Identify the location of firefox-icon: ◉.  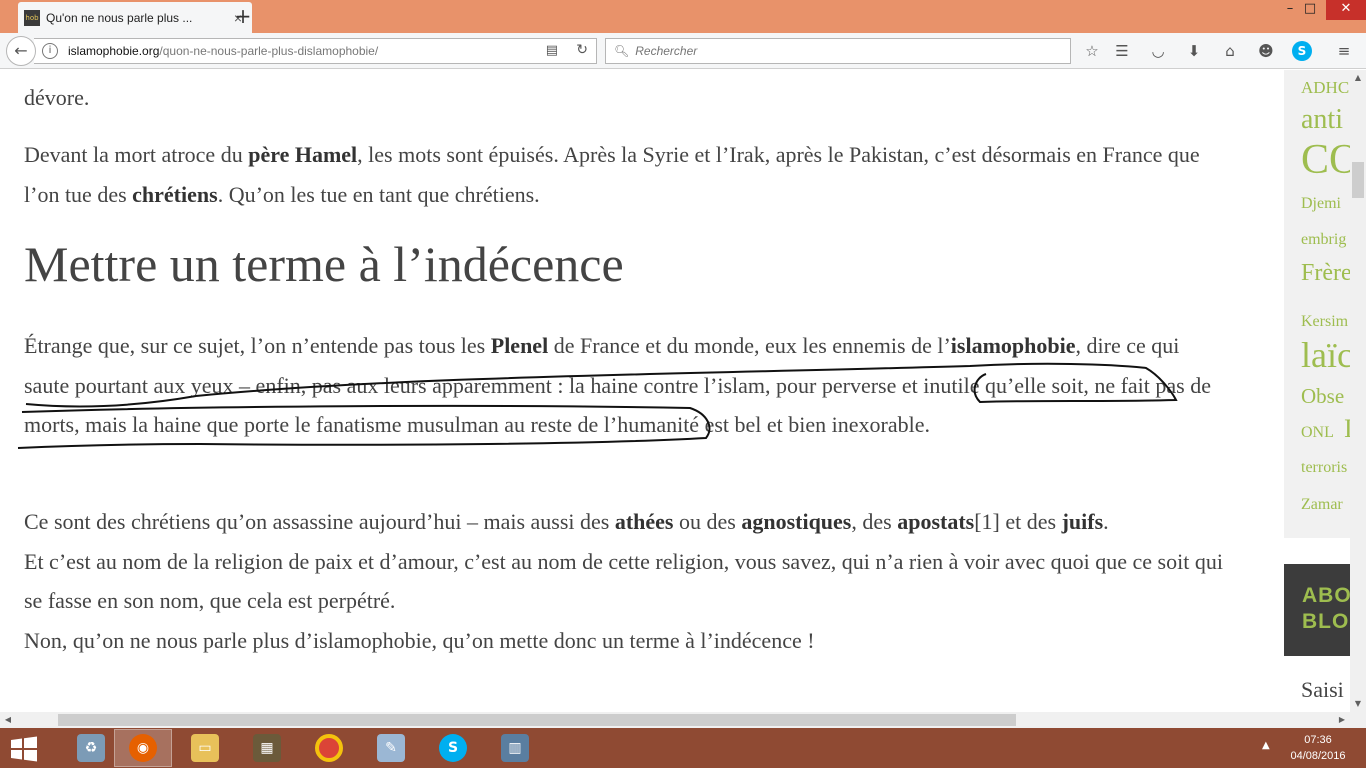
(143, 748).